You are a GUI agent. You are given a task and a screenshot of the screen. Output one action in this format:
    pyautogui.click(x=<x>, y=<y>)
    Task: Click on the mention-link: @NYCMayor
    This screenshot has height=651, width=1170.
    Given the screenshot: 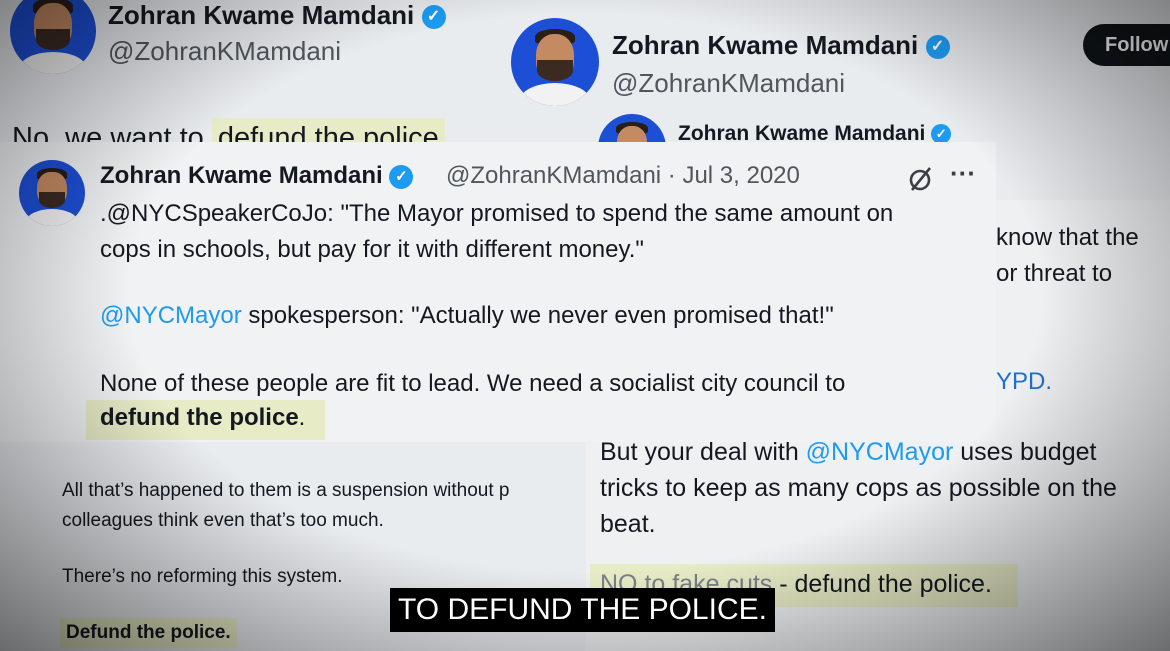 What is the action you would take?
    pyautogui.click(x=171, y=315)
    